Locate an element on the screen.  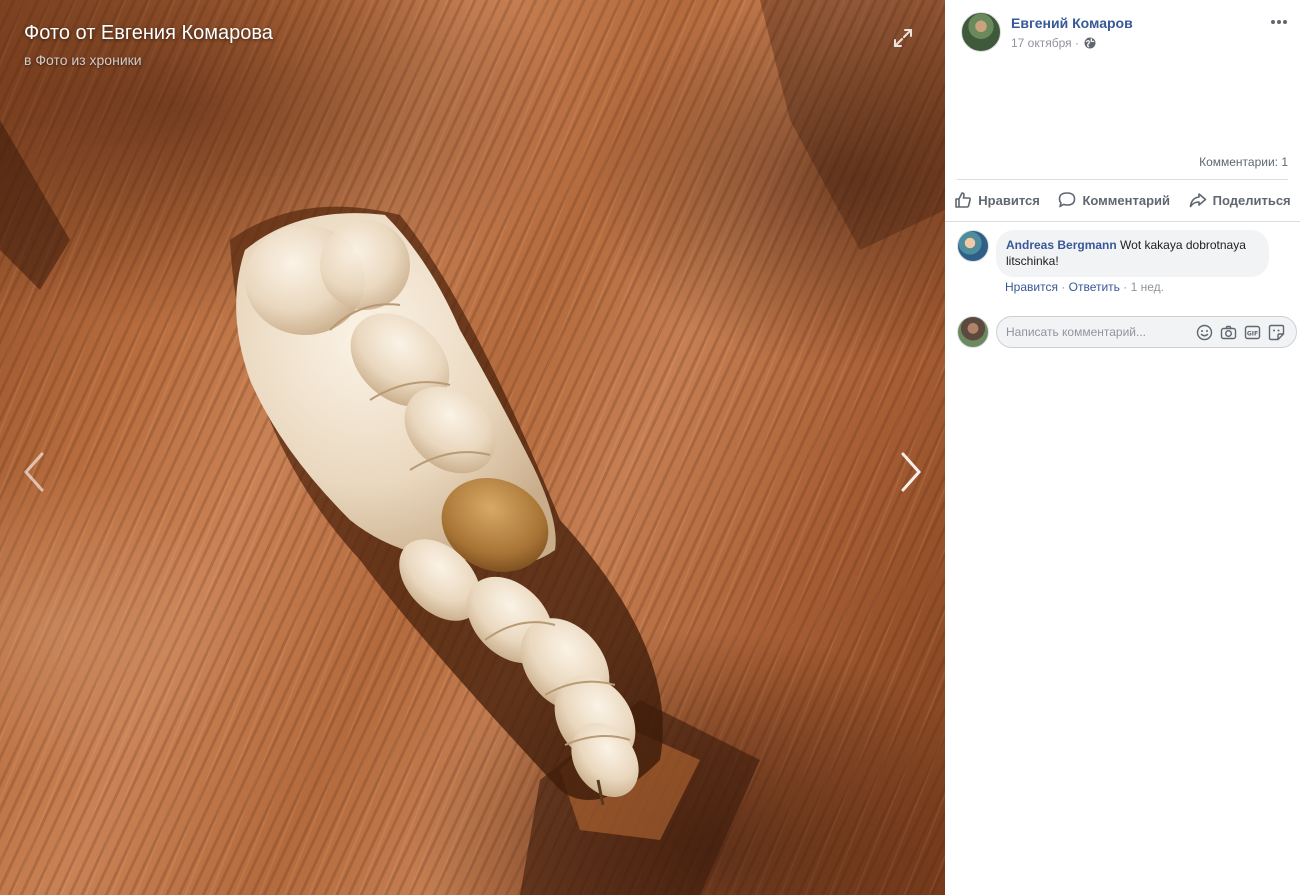
comment-button: Комментарий is located at coordinates (1114, 200).